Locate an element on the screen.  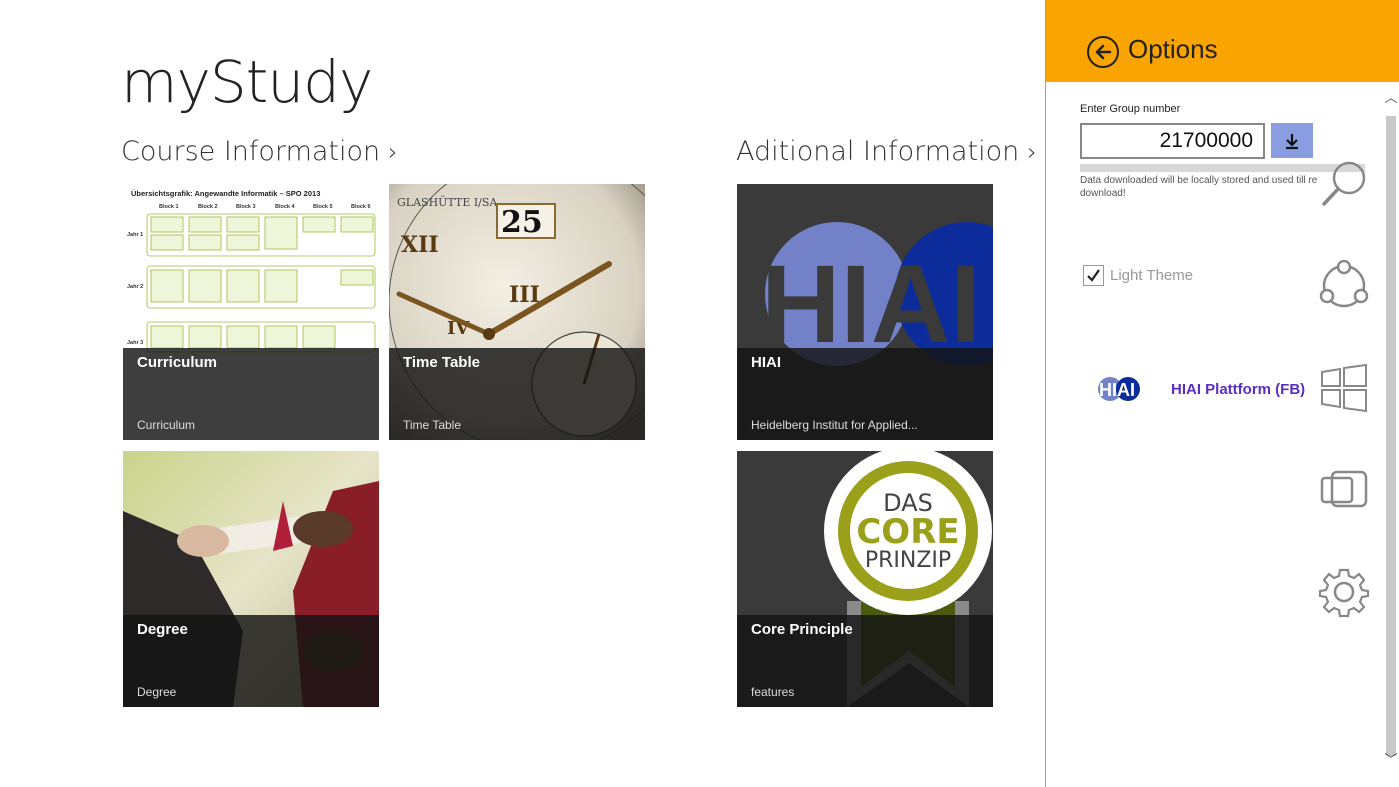
block-label: Block 2 is located at coordinates (208, 207).